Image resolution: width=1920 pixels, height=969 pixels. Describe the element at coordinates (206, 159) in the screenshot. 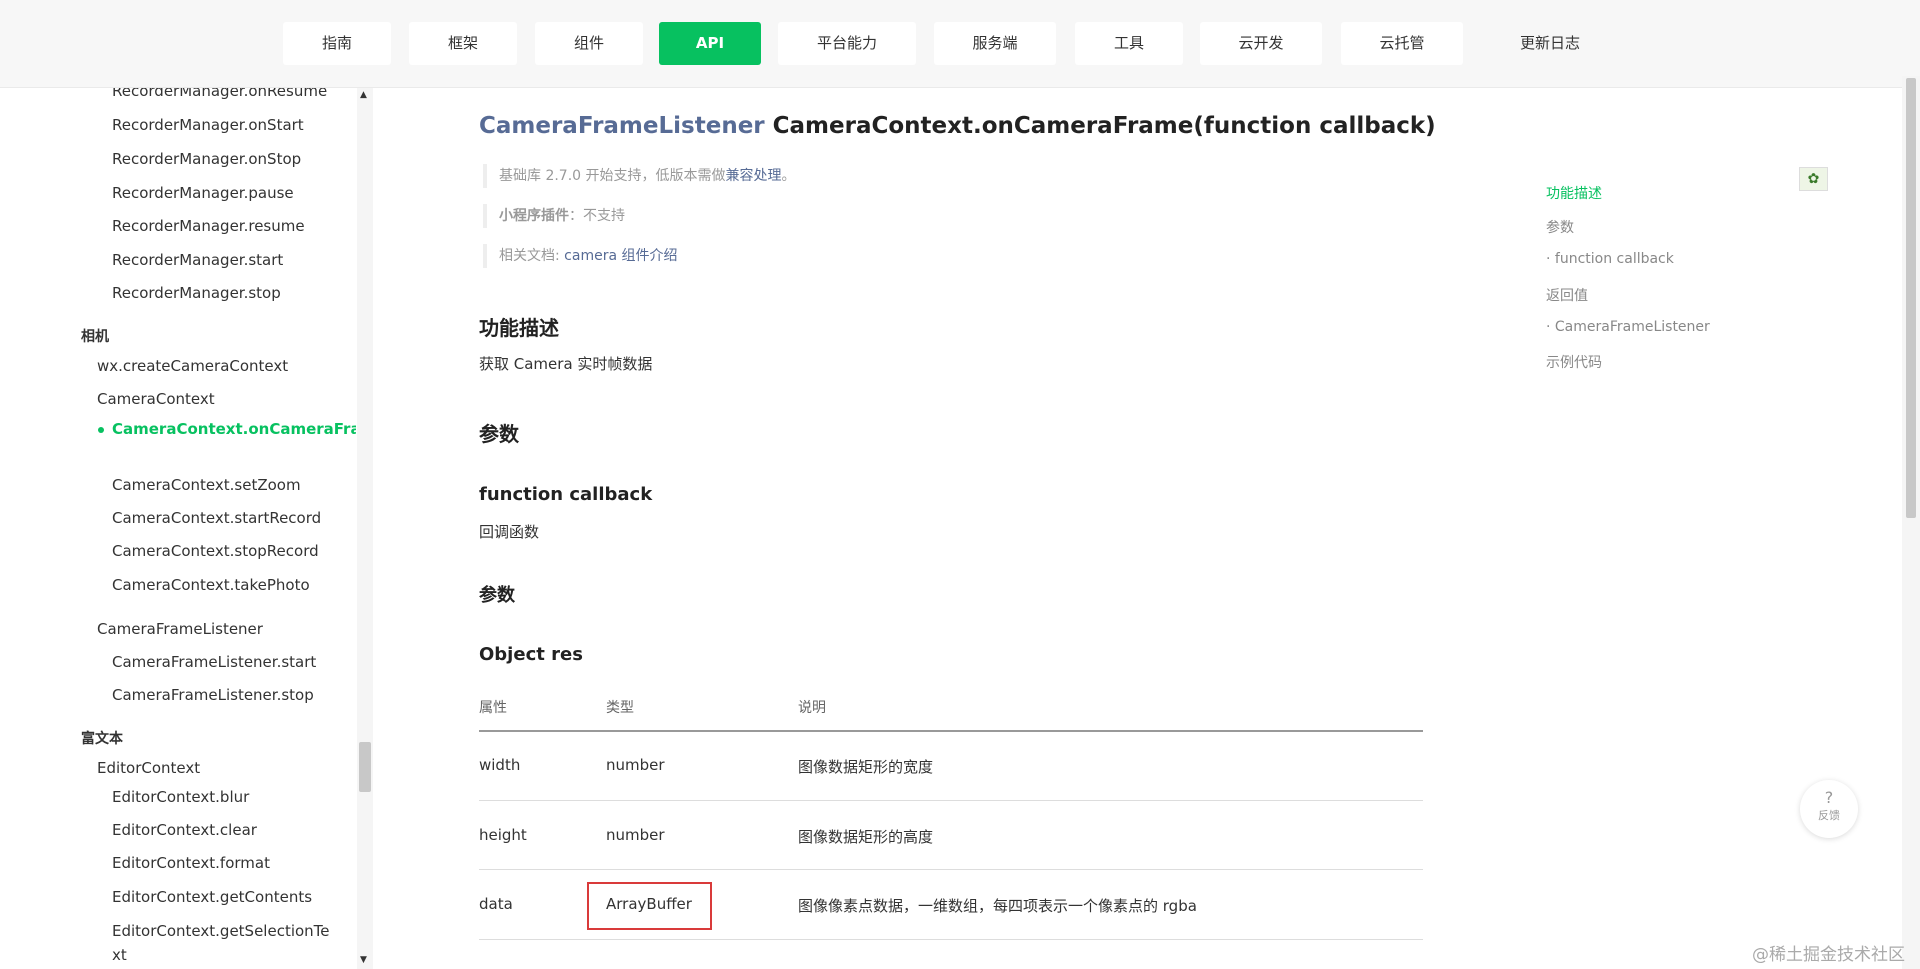

I see `sidebar-item: RecorderManager.onStop` at that location.